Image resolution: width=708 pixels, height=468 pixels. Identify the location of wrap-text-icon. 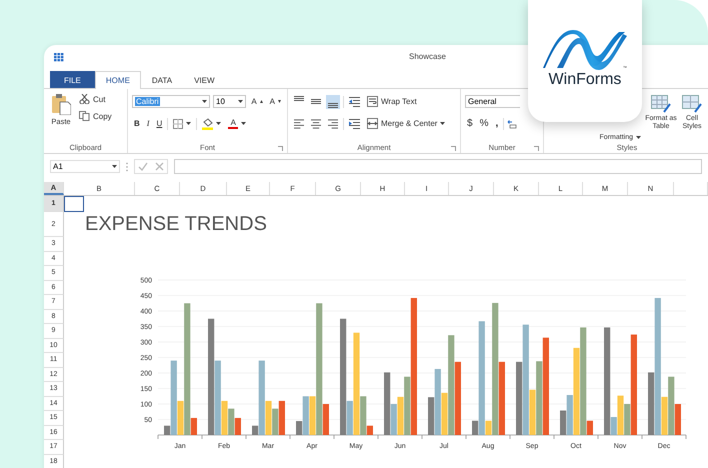
(372, 101).